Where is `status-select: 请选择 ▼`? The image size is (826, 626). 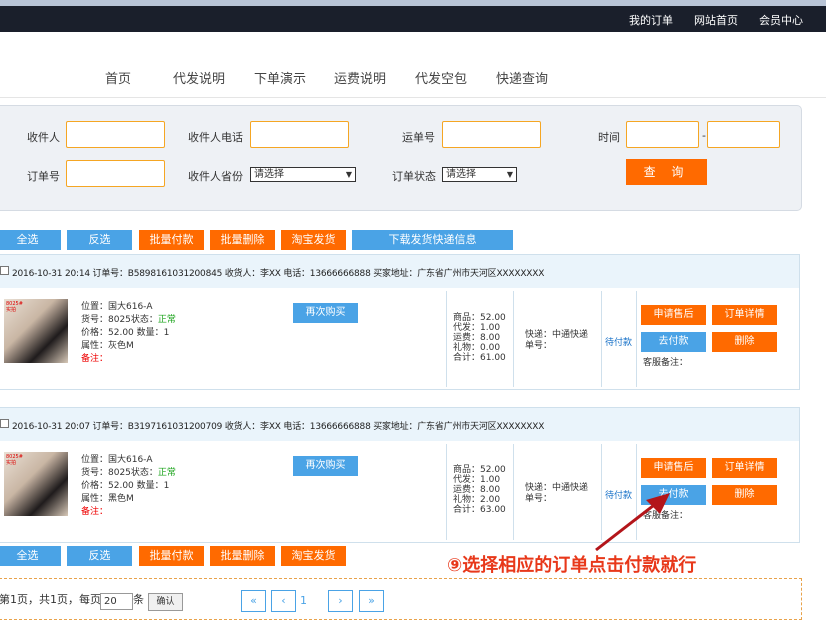
status-select: 请选择 ▼ is located at coordinates (479, 174).